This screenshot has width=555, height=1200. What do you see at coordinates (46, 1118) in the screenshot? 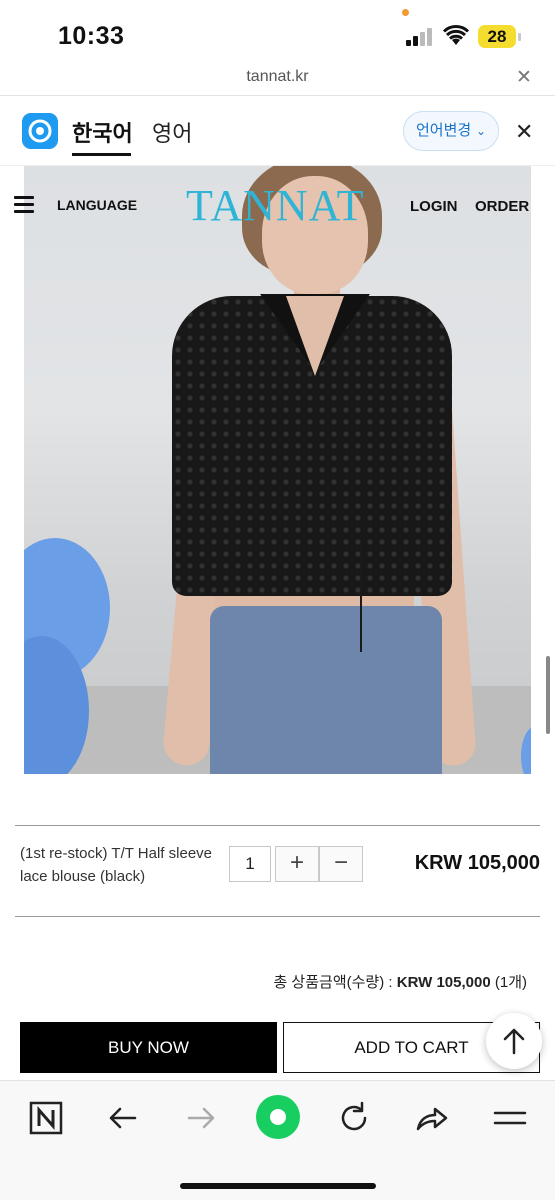
I see `naver-icon` at bounding box center [46, 1118].